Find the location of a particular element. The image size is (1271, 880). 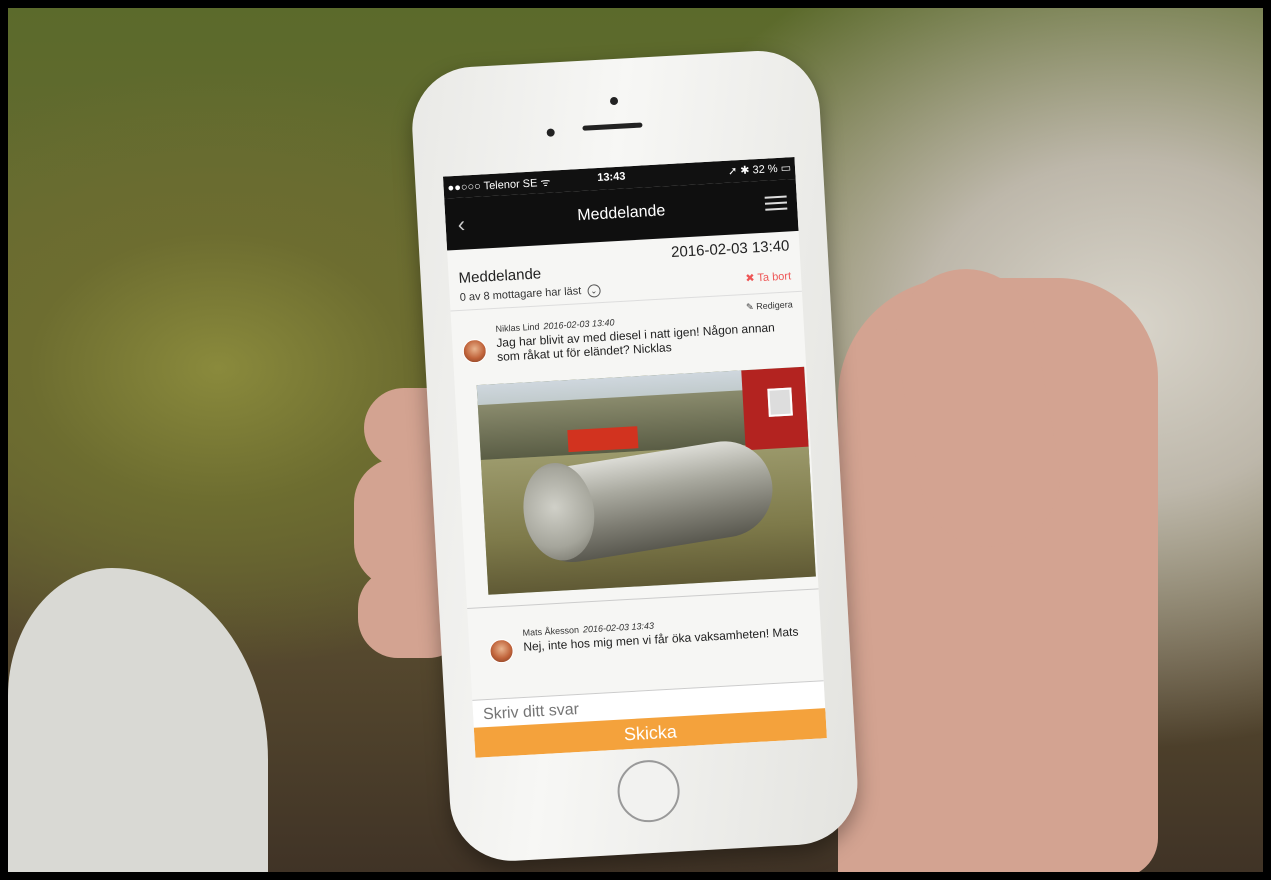

edit-label: Redigera is located at coordinates (774, 305).